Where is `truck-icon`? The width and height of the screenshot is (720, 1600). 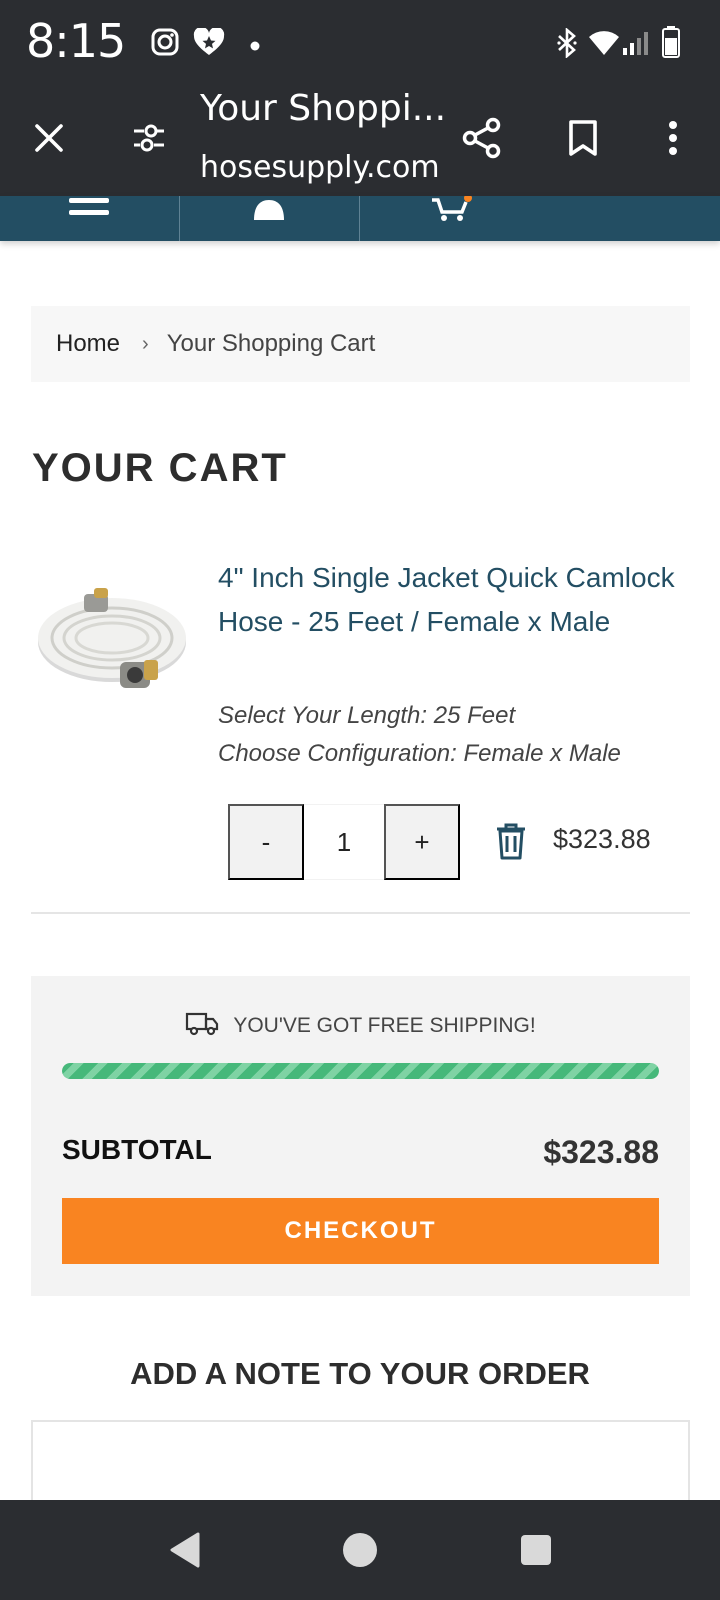
truck-icon is located at coordinates (209, 1026).